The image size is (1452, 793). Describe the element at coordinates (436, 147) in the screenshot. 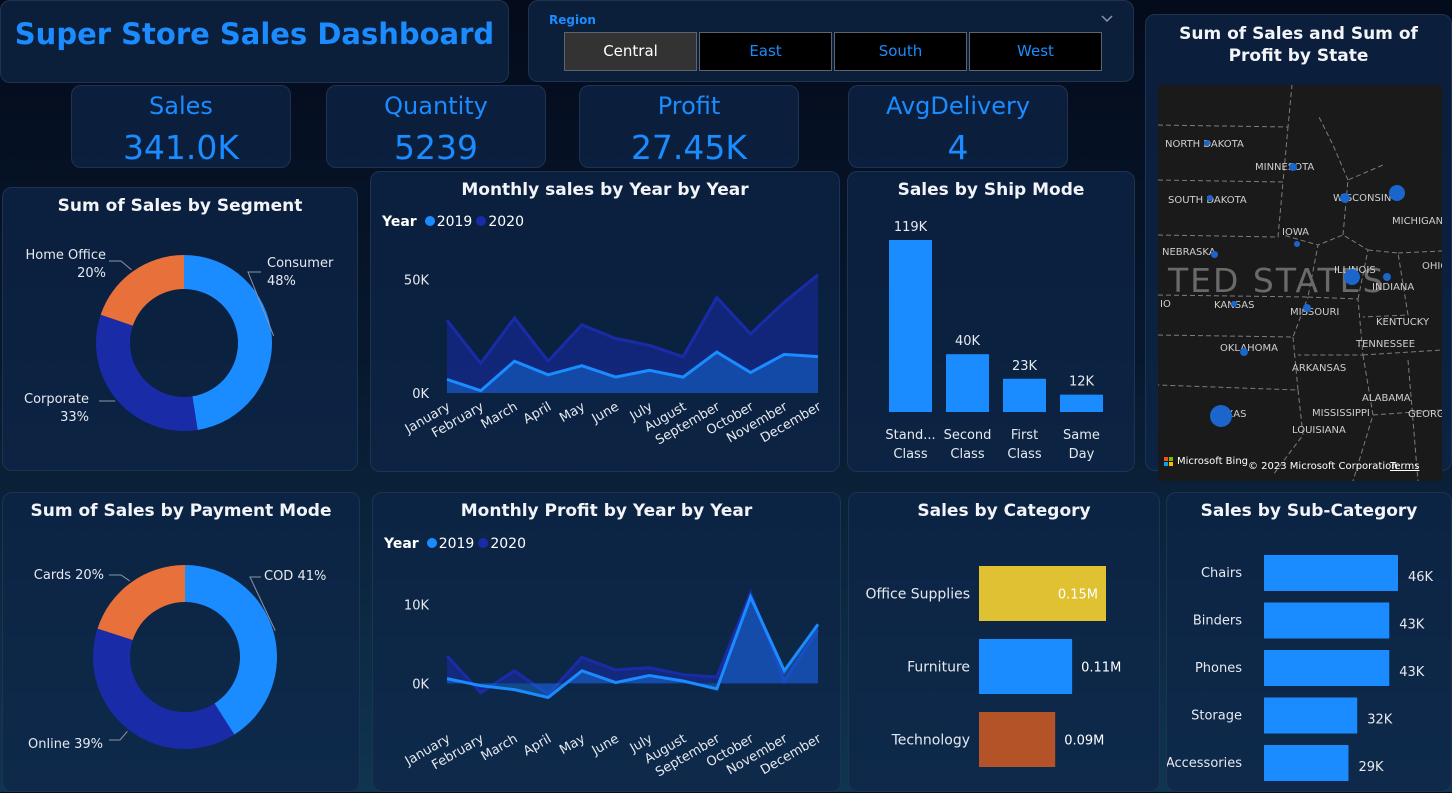

I see `kpi-value: 5239` at that location.